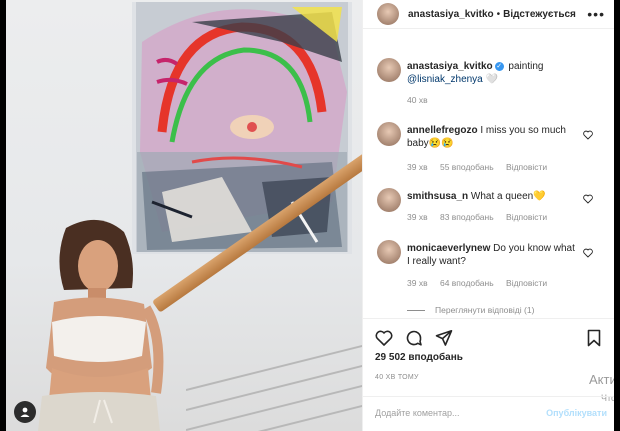  What do you see at coordinates (508, 196) in the screenshot?
I see `comment-body: What a queen💛` at bounding box center [508, 196].